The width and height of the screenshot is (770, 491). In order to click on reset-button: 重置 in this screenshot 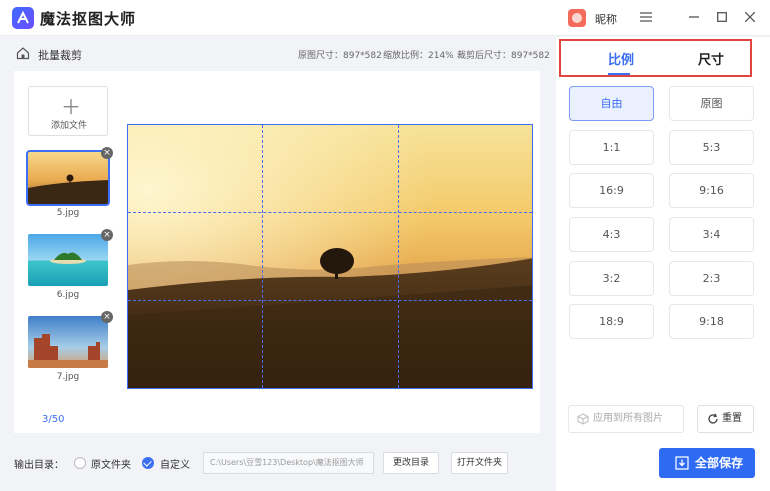, I will do `click(725, 419)`.